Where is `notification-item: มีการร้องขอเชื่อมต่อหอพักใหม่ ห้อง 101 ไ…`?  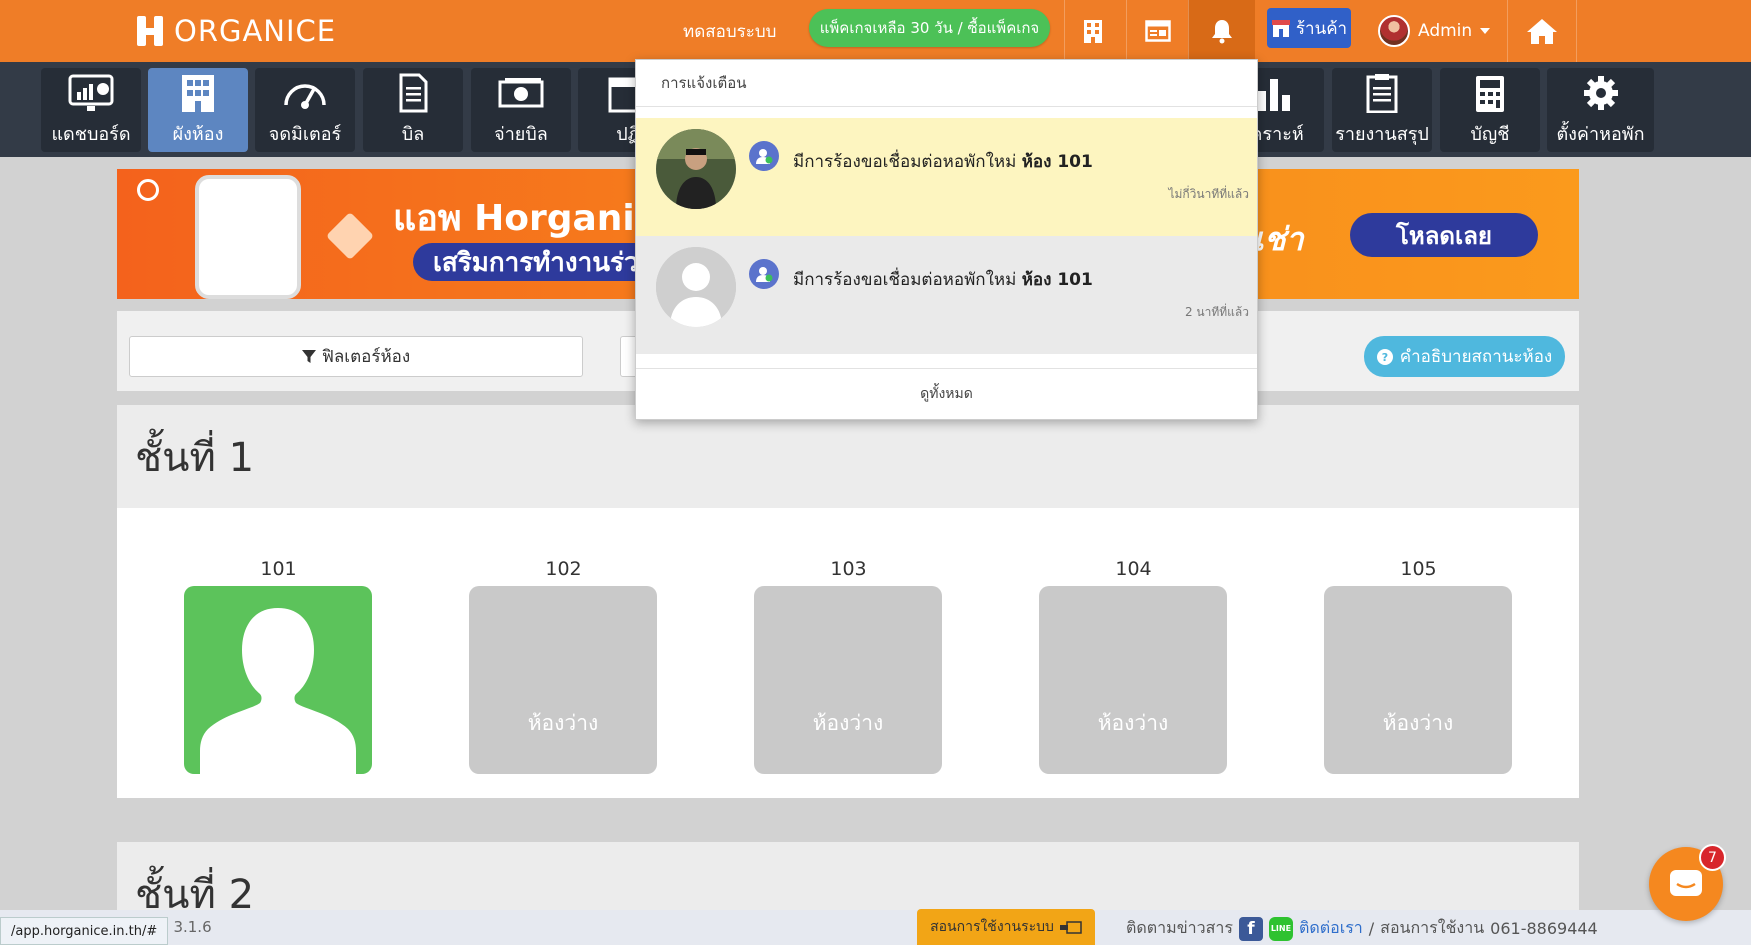
notification-item: มีการร้องขอเชื่อมต่อหอพักใหม่ ห้อง 101 ไ… is located at coordinates (946, 177).